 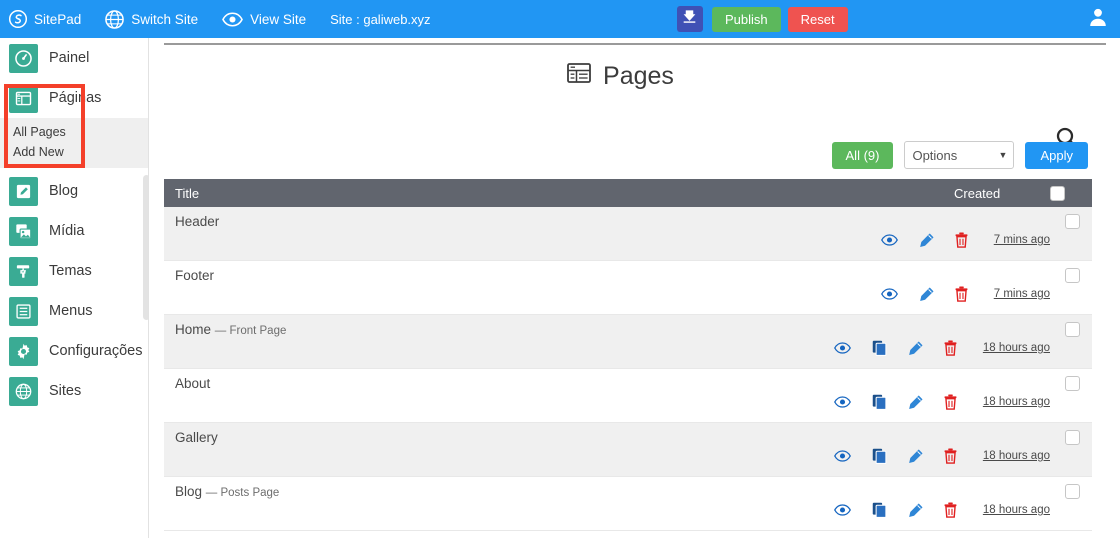 I want to click on row-title: Footer, so click(x=194, y=275).